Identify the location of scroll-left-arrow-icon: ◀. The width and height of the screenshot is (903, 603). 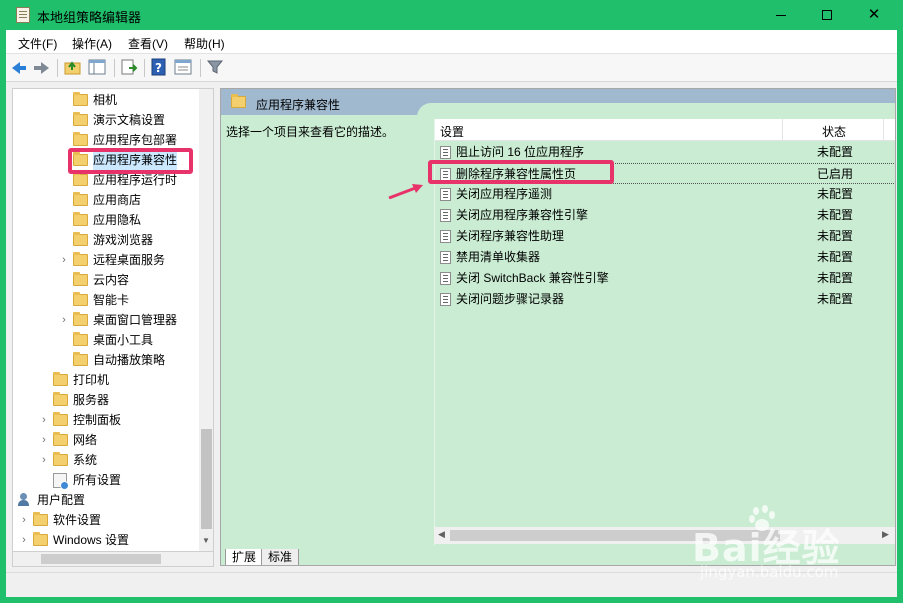
(441, 534).